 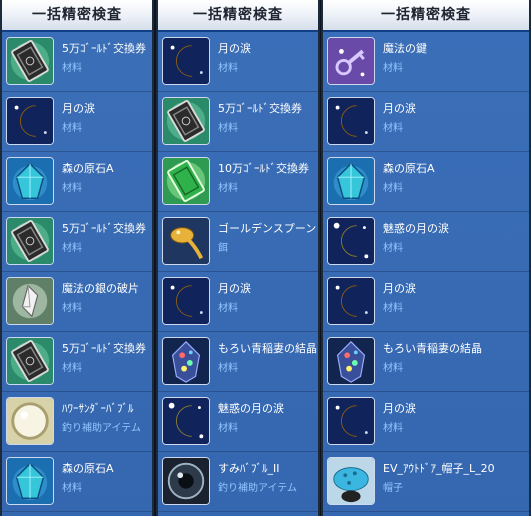 I want to click on list-item: EV_ｱｳﾄﾄﾞｱ_帽子_L_20 帽子, so click(x=426, y=482).